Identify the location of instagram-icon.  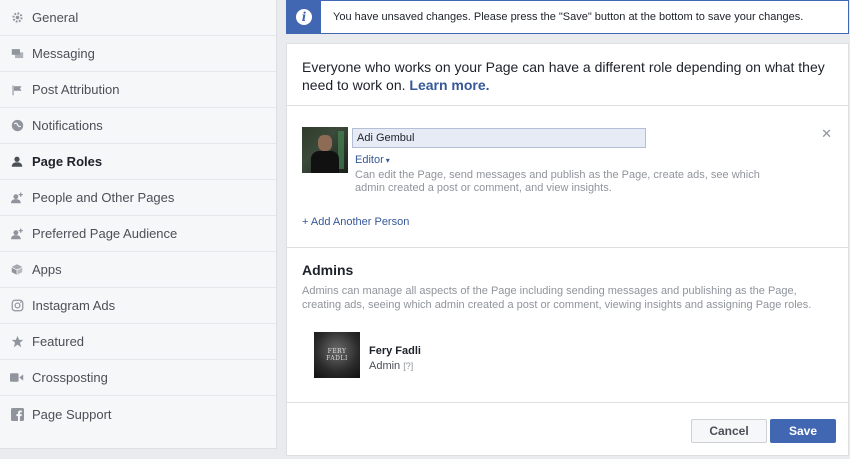
(17, 306).